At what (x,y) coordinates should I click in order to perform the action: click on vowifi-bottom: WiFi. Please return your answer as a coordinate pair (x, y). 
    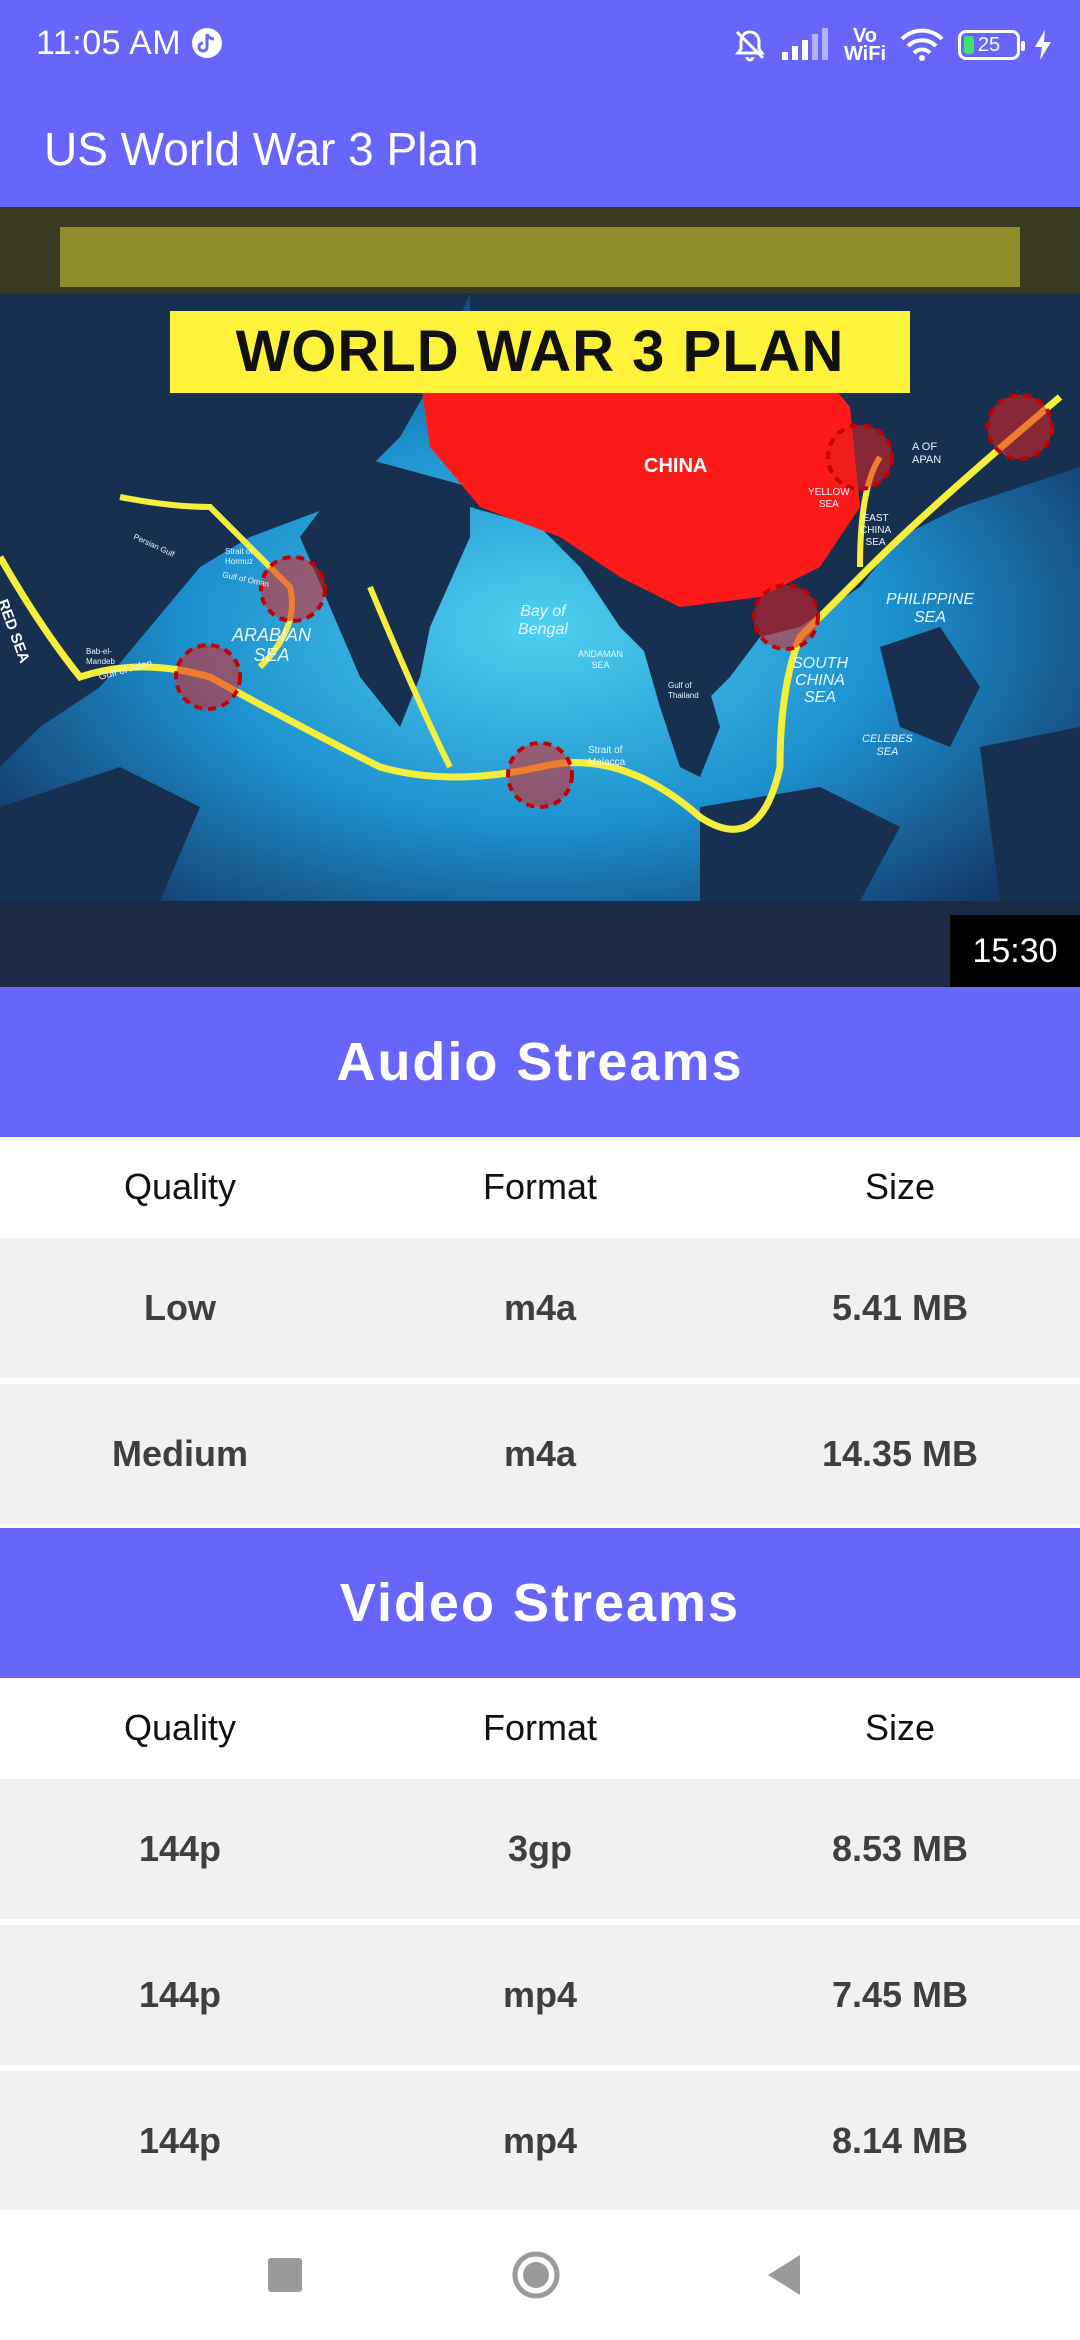
    Looking at the image, I should click on (864, 54).